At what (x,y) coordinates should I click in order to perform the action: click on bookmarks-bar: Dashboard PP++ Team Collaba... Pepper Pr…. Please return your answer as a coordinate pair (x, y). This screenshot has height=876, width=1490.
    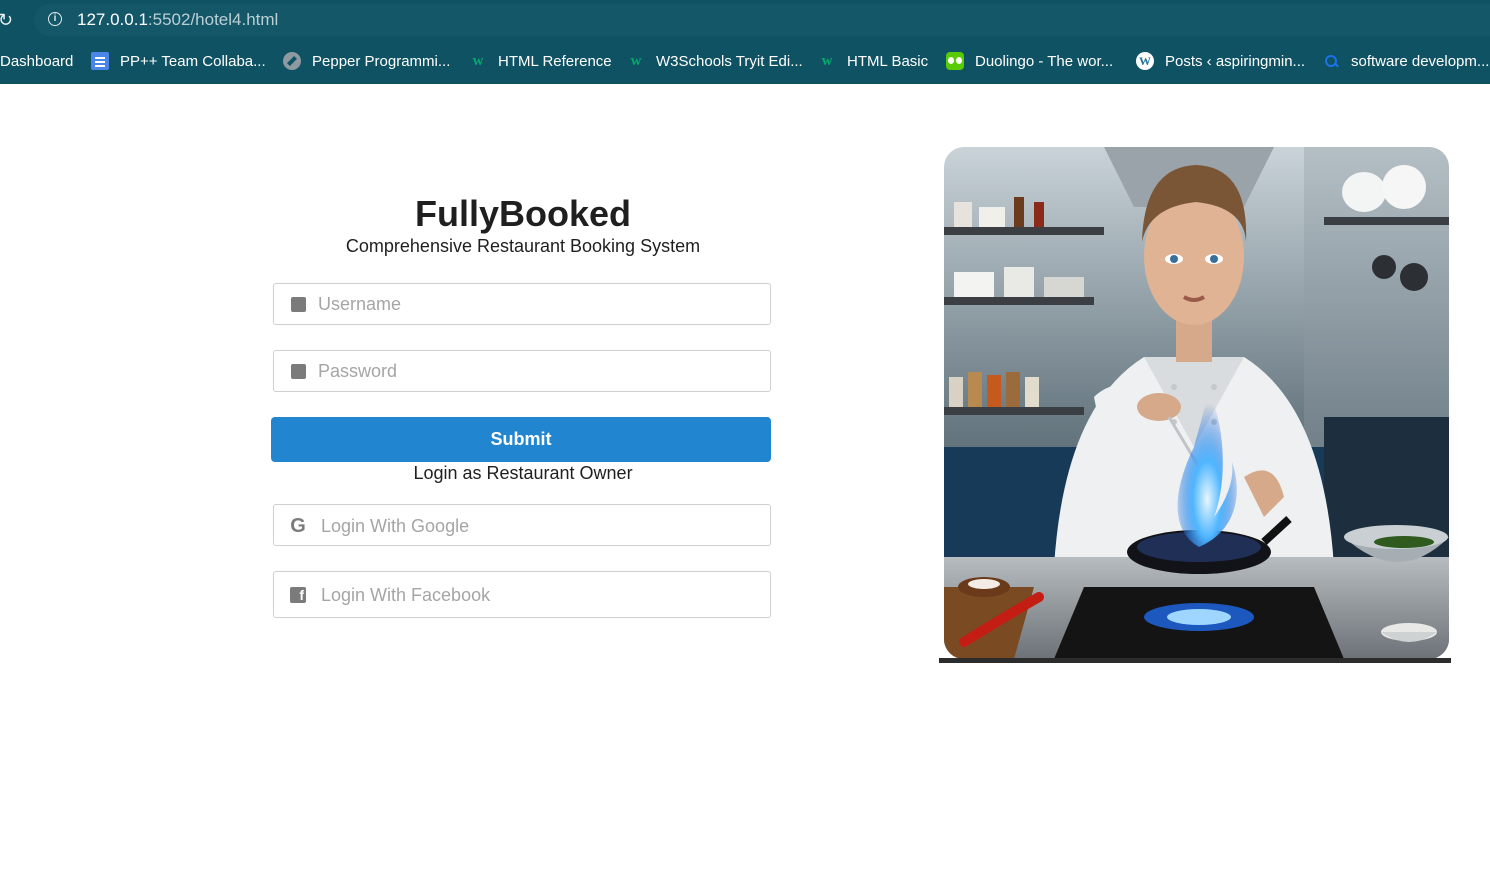
    Looking at the image, I should click on (745, 61).